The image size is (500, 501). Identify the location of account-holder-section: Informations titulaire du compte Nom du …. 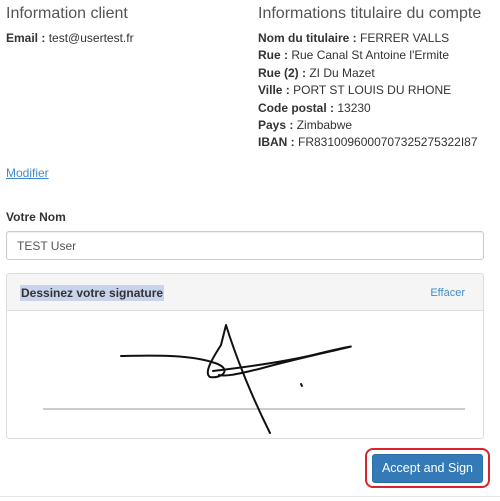
(378, 78).